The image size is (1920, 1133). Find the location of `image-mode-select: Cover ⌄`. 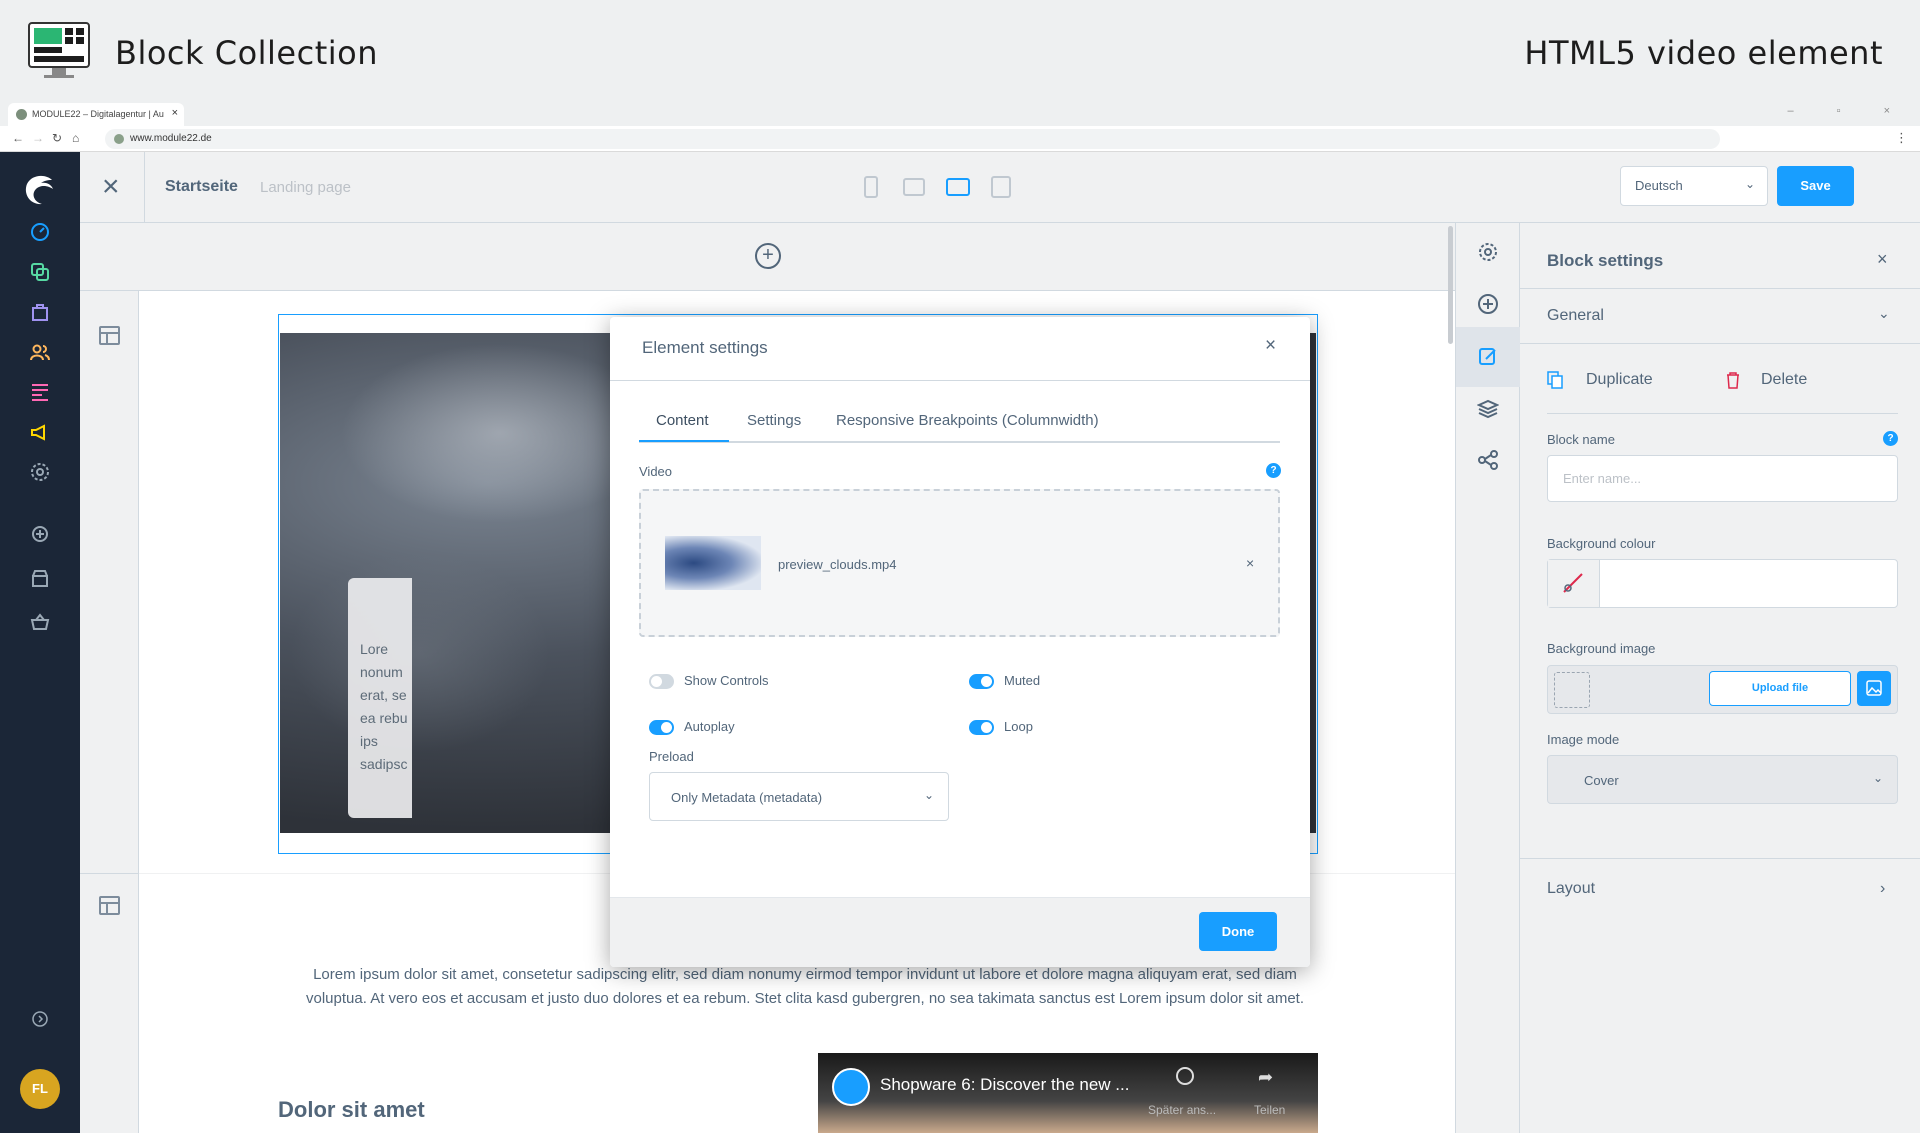

image-mode-select: Cover ⌄ is located at coordinates (1722, 779).